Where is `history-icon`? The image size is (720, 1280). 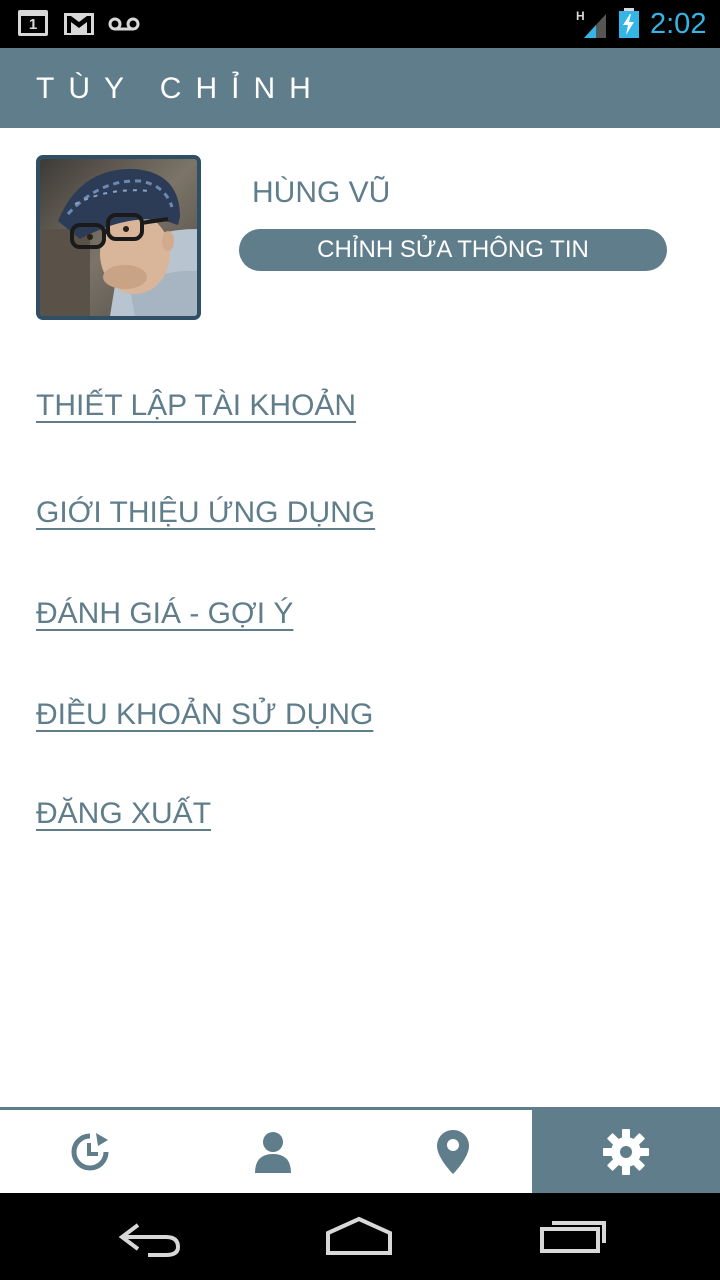
history-icon is located at coordinates (90, 1151).